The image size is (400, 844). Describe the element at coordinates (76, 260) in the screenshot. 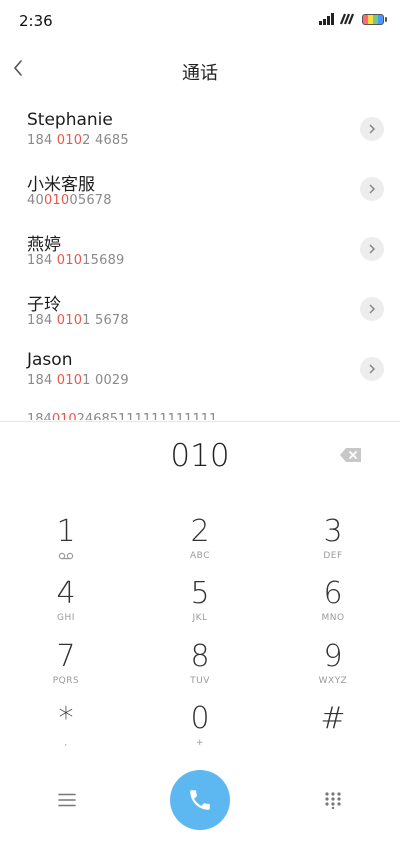

I see `contact-number: 184 01015689` at that location.